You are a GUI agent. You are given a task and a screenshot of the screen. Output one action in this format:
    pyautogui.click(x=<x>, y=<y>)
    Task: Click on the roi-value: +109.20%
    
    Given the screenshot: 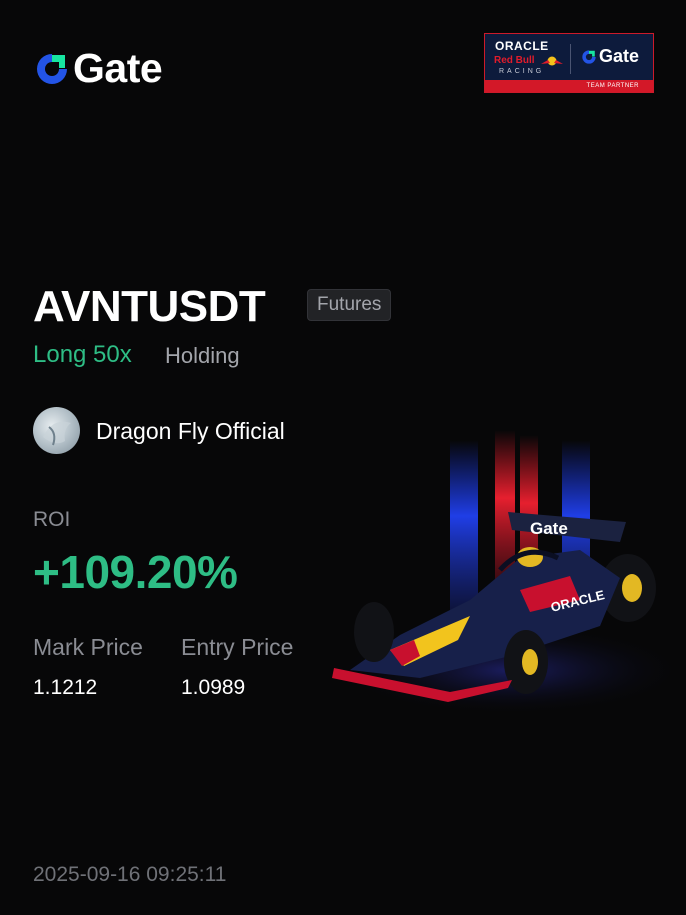 What is the action you would take?
    pyautogui.click(x=135, y=572)
    